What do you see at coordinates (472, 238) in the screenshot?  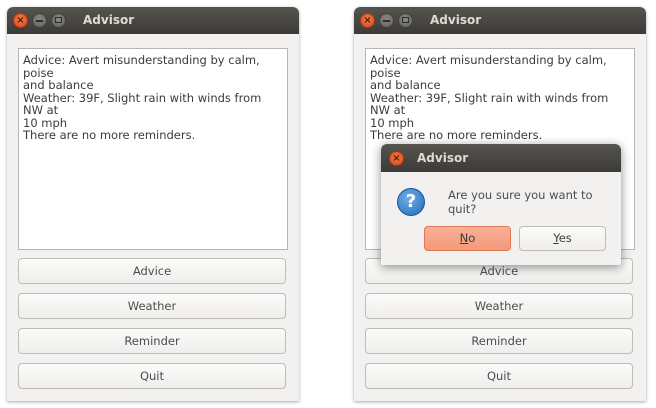 I see `no-label: o` at bounding box center [472, 238].